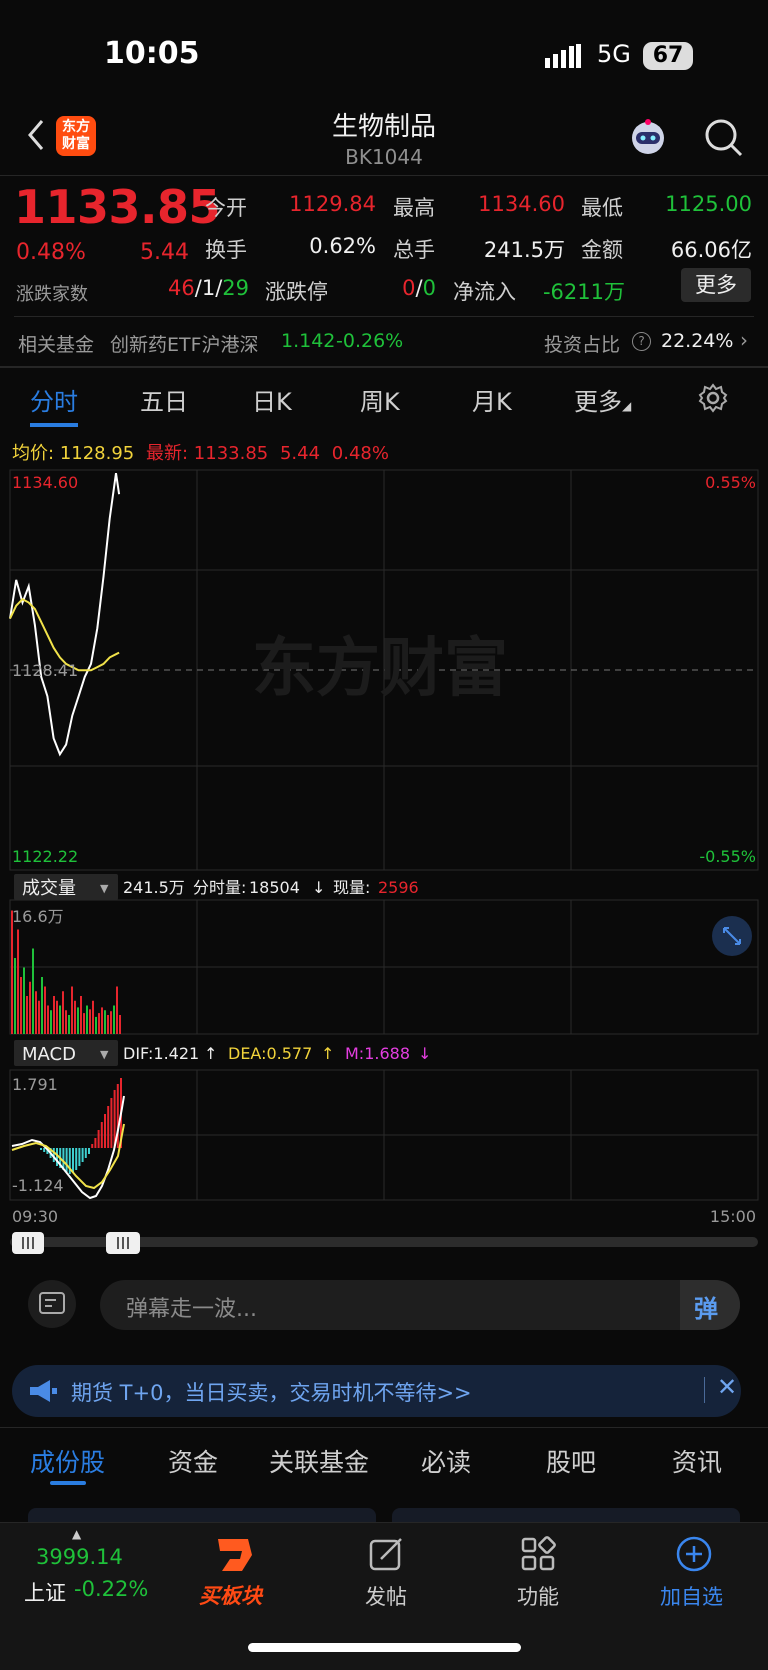 The height and width of the screenshot is (1670, 768). Describe the element at coordinates (67, 1461) in the screenshot. I see `tab-constituents: 成份股` at that location.